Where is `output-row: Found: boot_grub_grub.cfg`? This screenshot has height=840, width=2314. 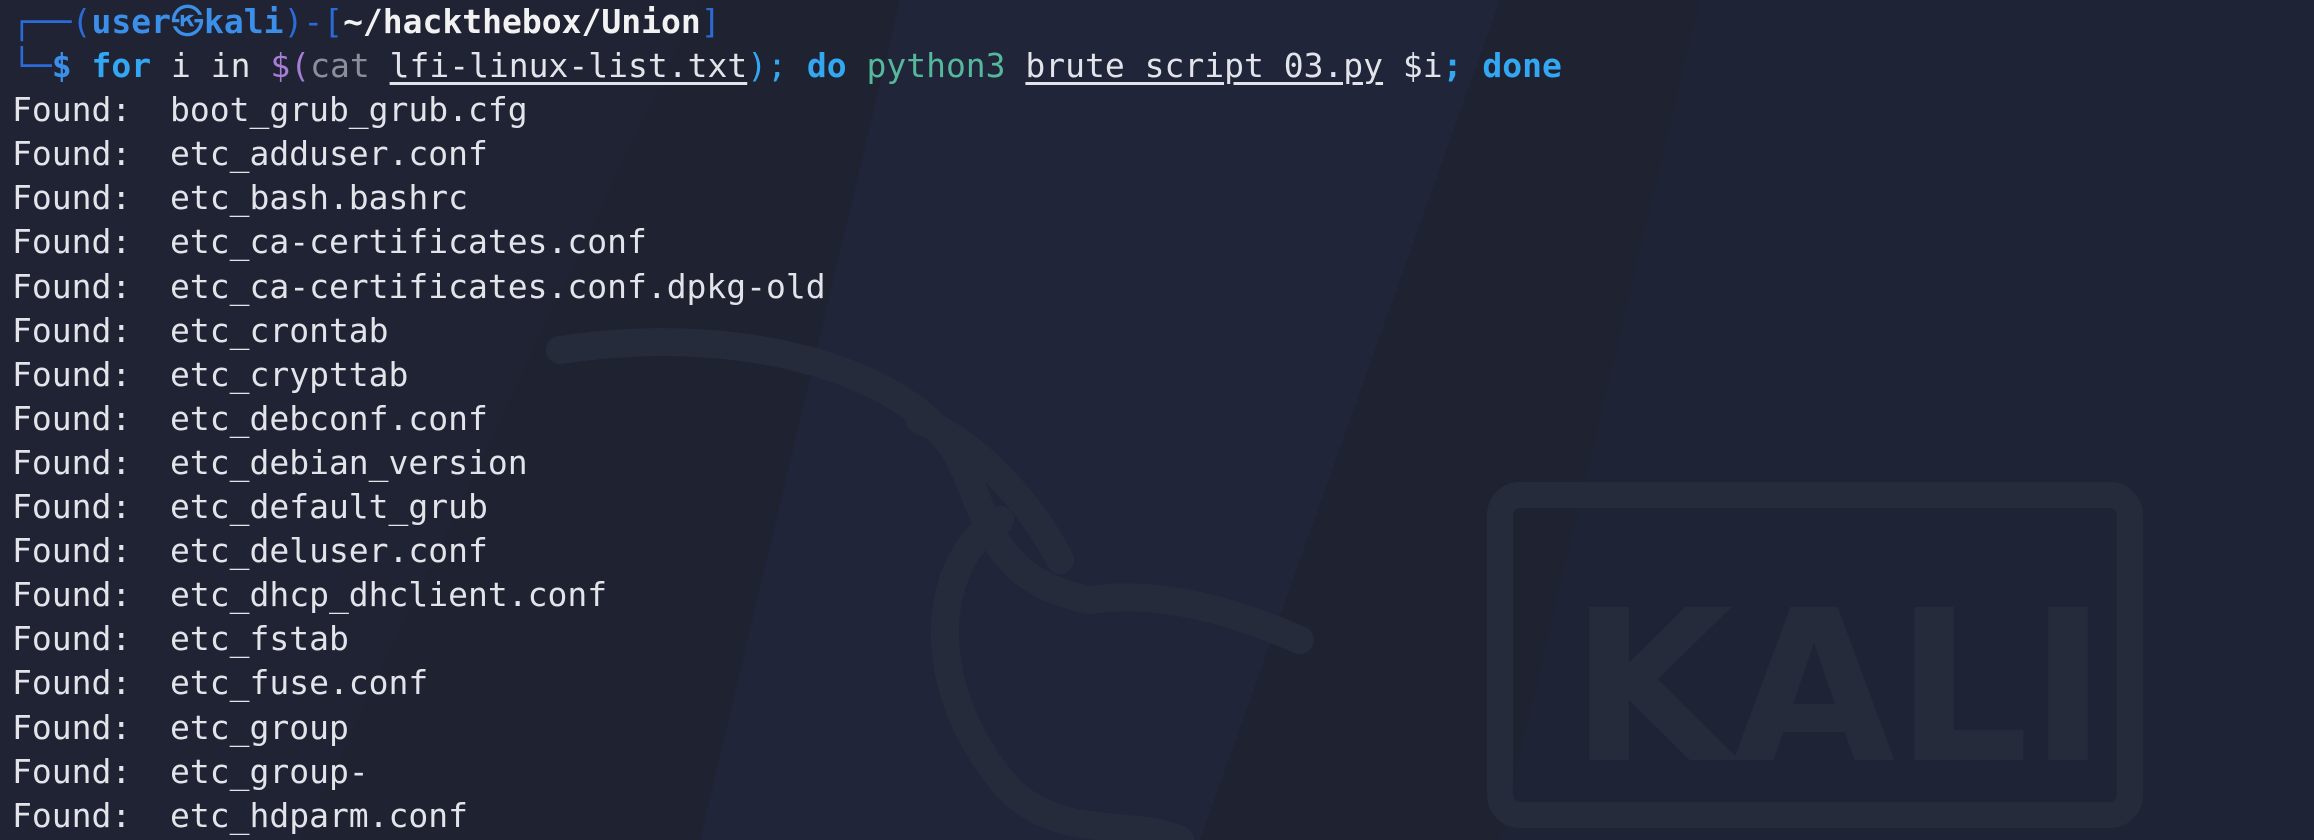
output-row: Found: boot_grub_grub.cfg is located at coordinates (787, 110).